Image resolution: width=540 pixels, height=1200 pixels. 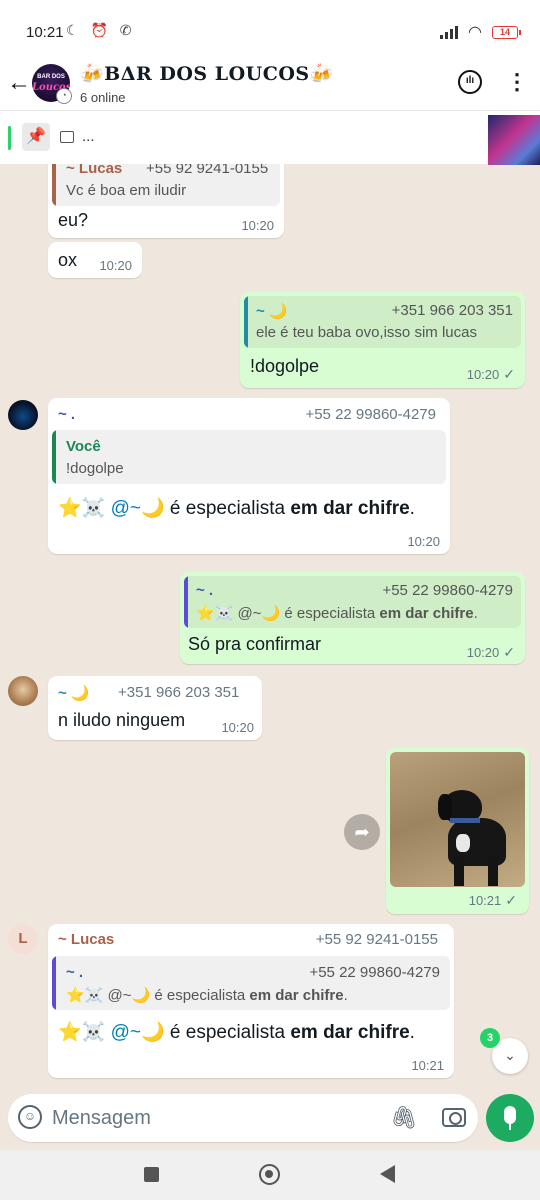 I want to click on quote-text: !dogolpe, so click(x=95, y=468).